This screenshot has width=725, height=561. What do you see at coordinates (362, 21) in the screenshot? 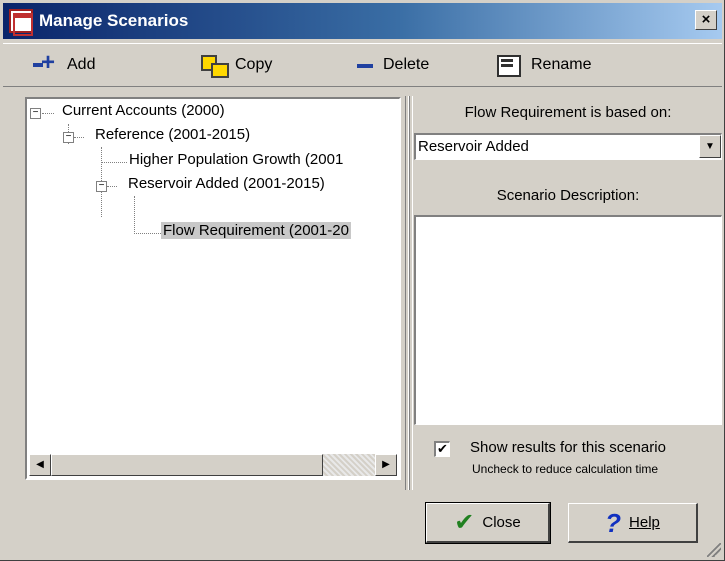
I see `title-bar: Manage Scenarios ×` at bounding box center [362, 21].